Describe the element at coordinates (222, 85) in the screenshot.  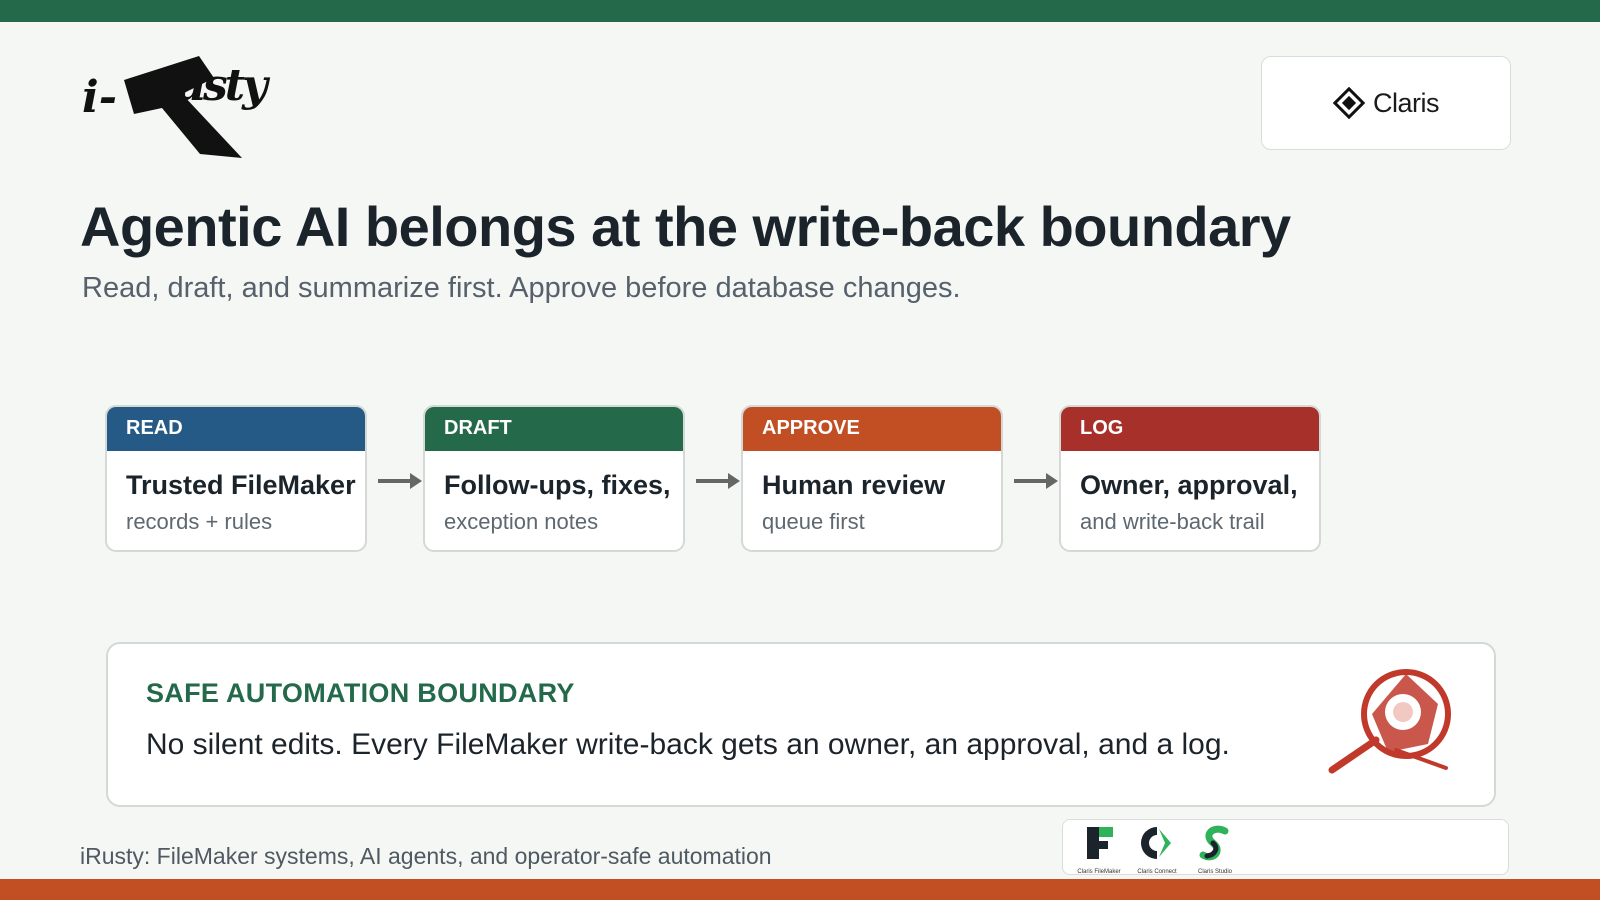
I see `svg-text: usty` at that location.